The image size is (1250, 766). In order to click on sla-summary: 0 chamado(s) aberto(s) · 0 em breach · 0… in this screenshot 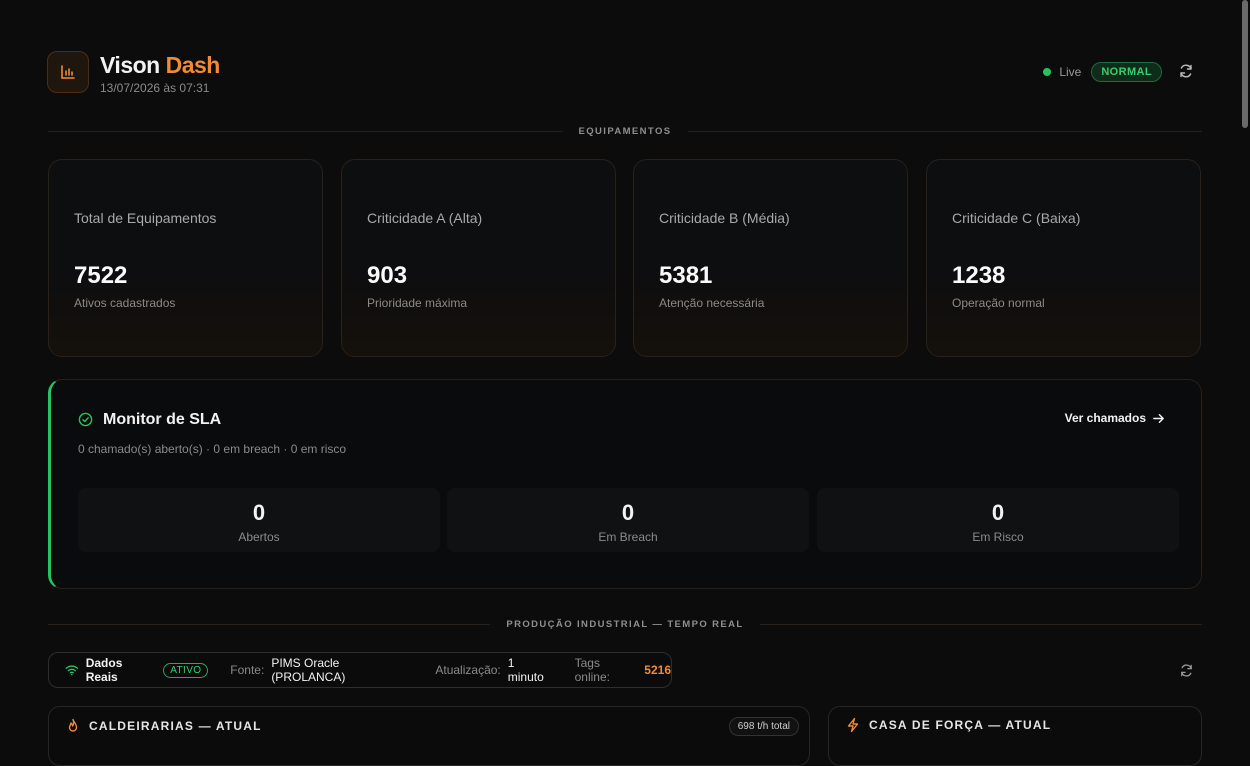, I will do `click(212, 449)`.